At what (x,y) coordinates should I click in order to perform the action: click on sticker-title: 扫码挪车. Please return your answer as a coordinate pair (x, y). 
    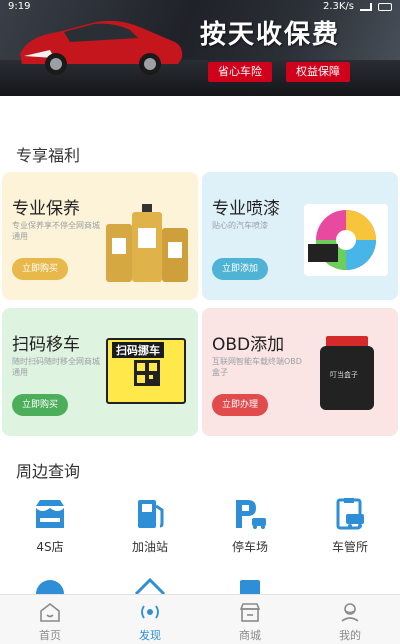
    Looking at the image, I should click on (138, 350).